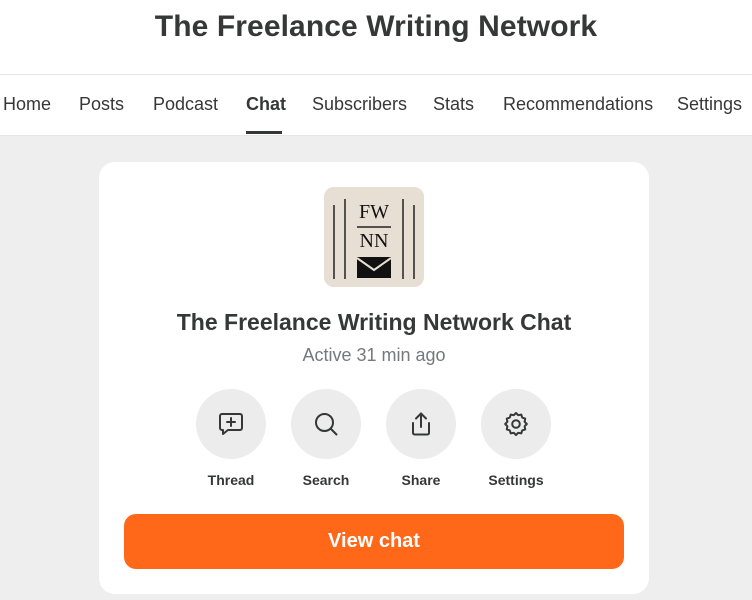  I want to click on nav-divider, so click(376, 135).